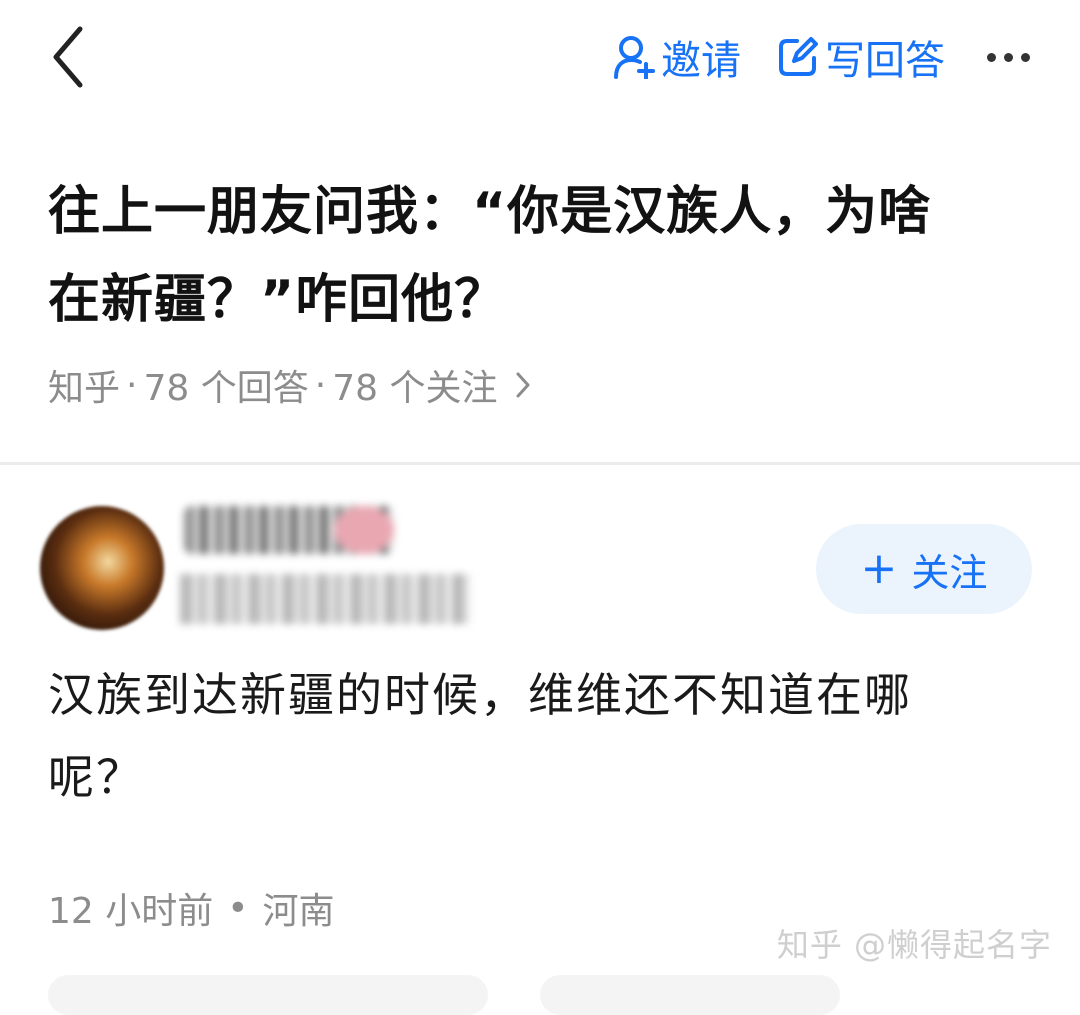  What do you see at coordinates (634, 57) in the screenshot?
I see `user-plus-icon` at bounding box center [634, 57].